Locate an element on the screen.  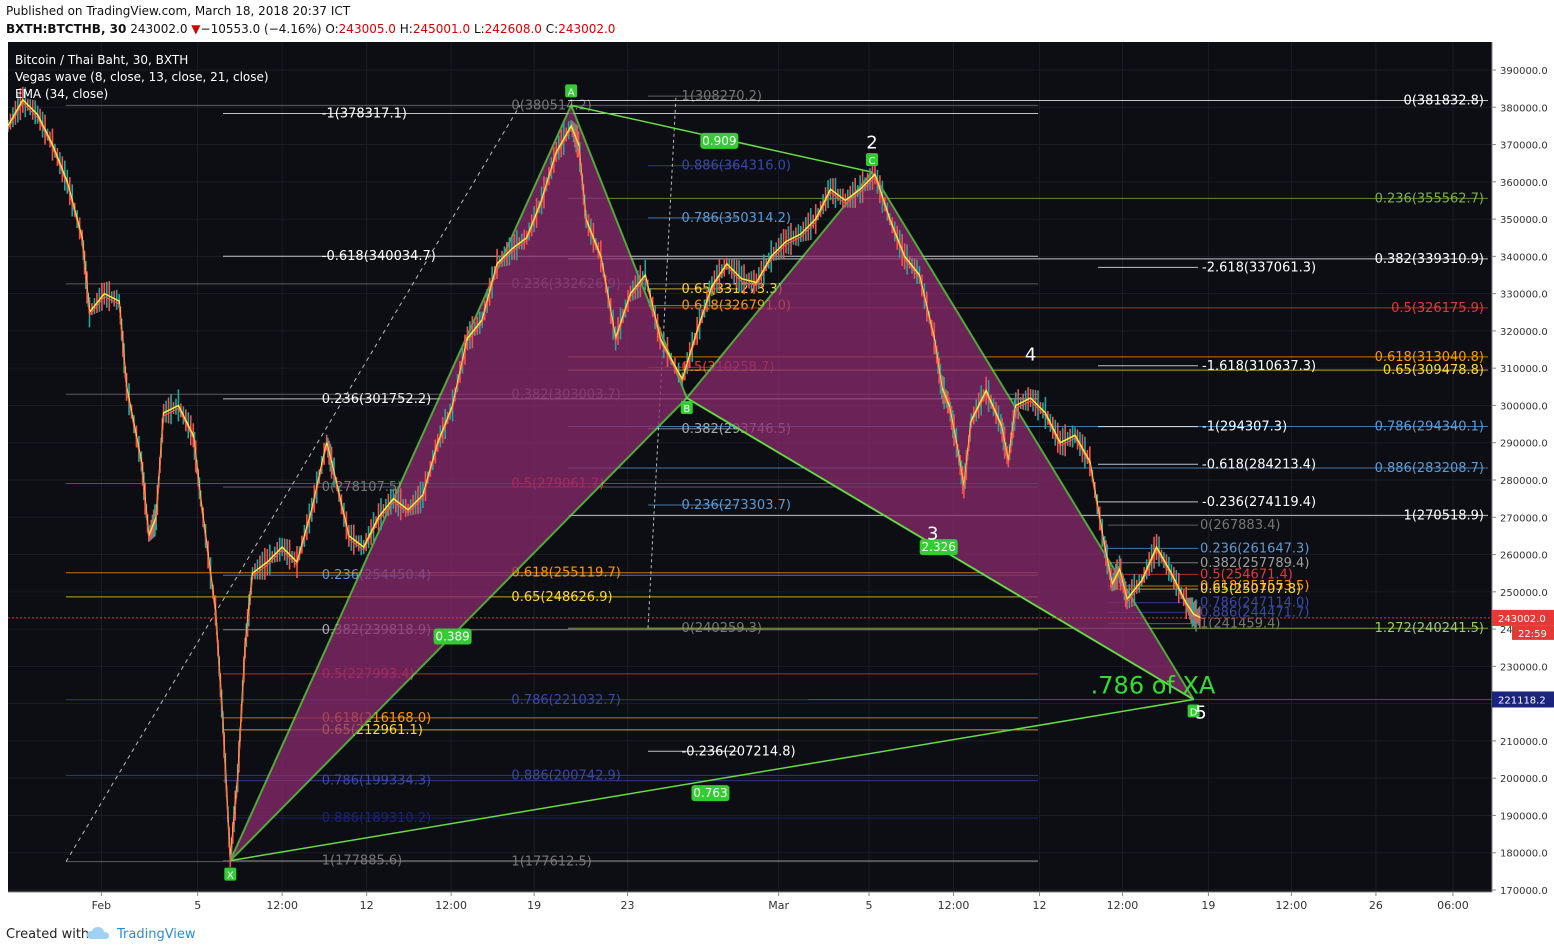
fib-right-label: 0.786(294340.1) is located at coordinates (1429, 427).